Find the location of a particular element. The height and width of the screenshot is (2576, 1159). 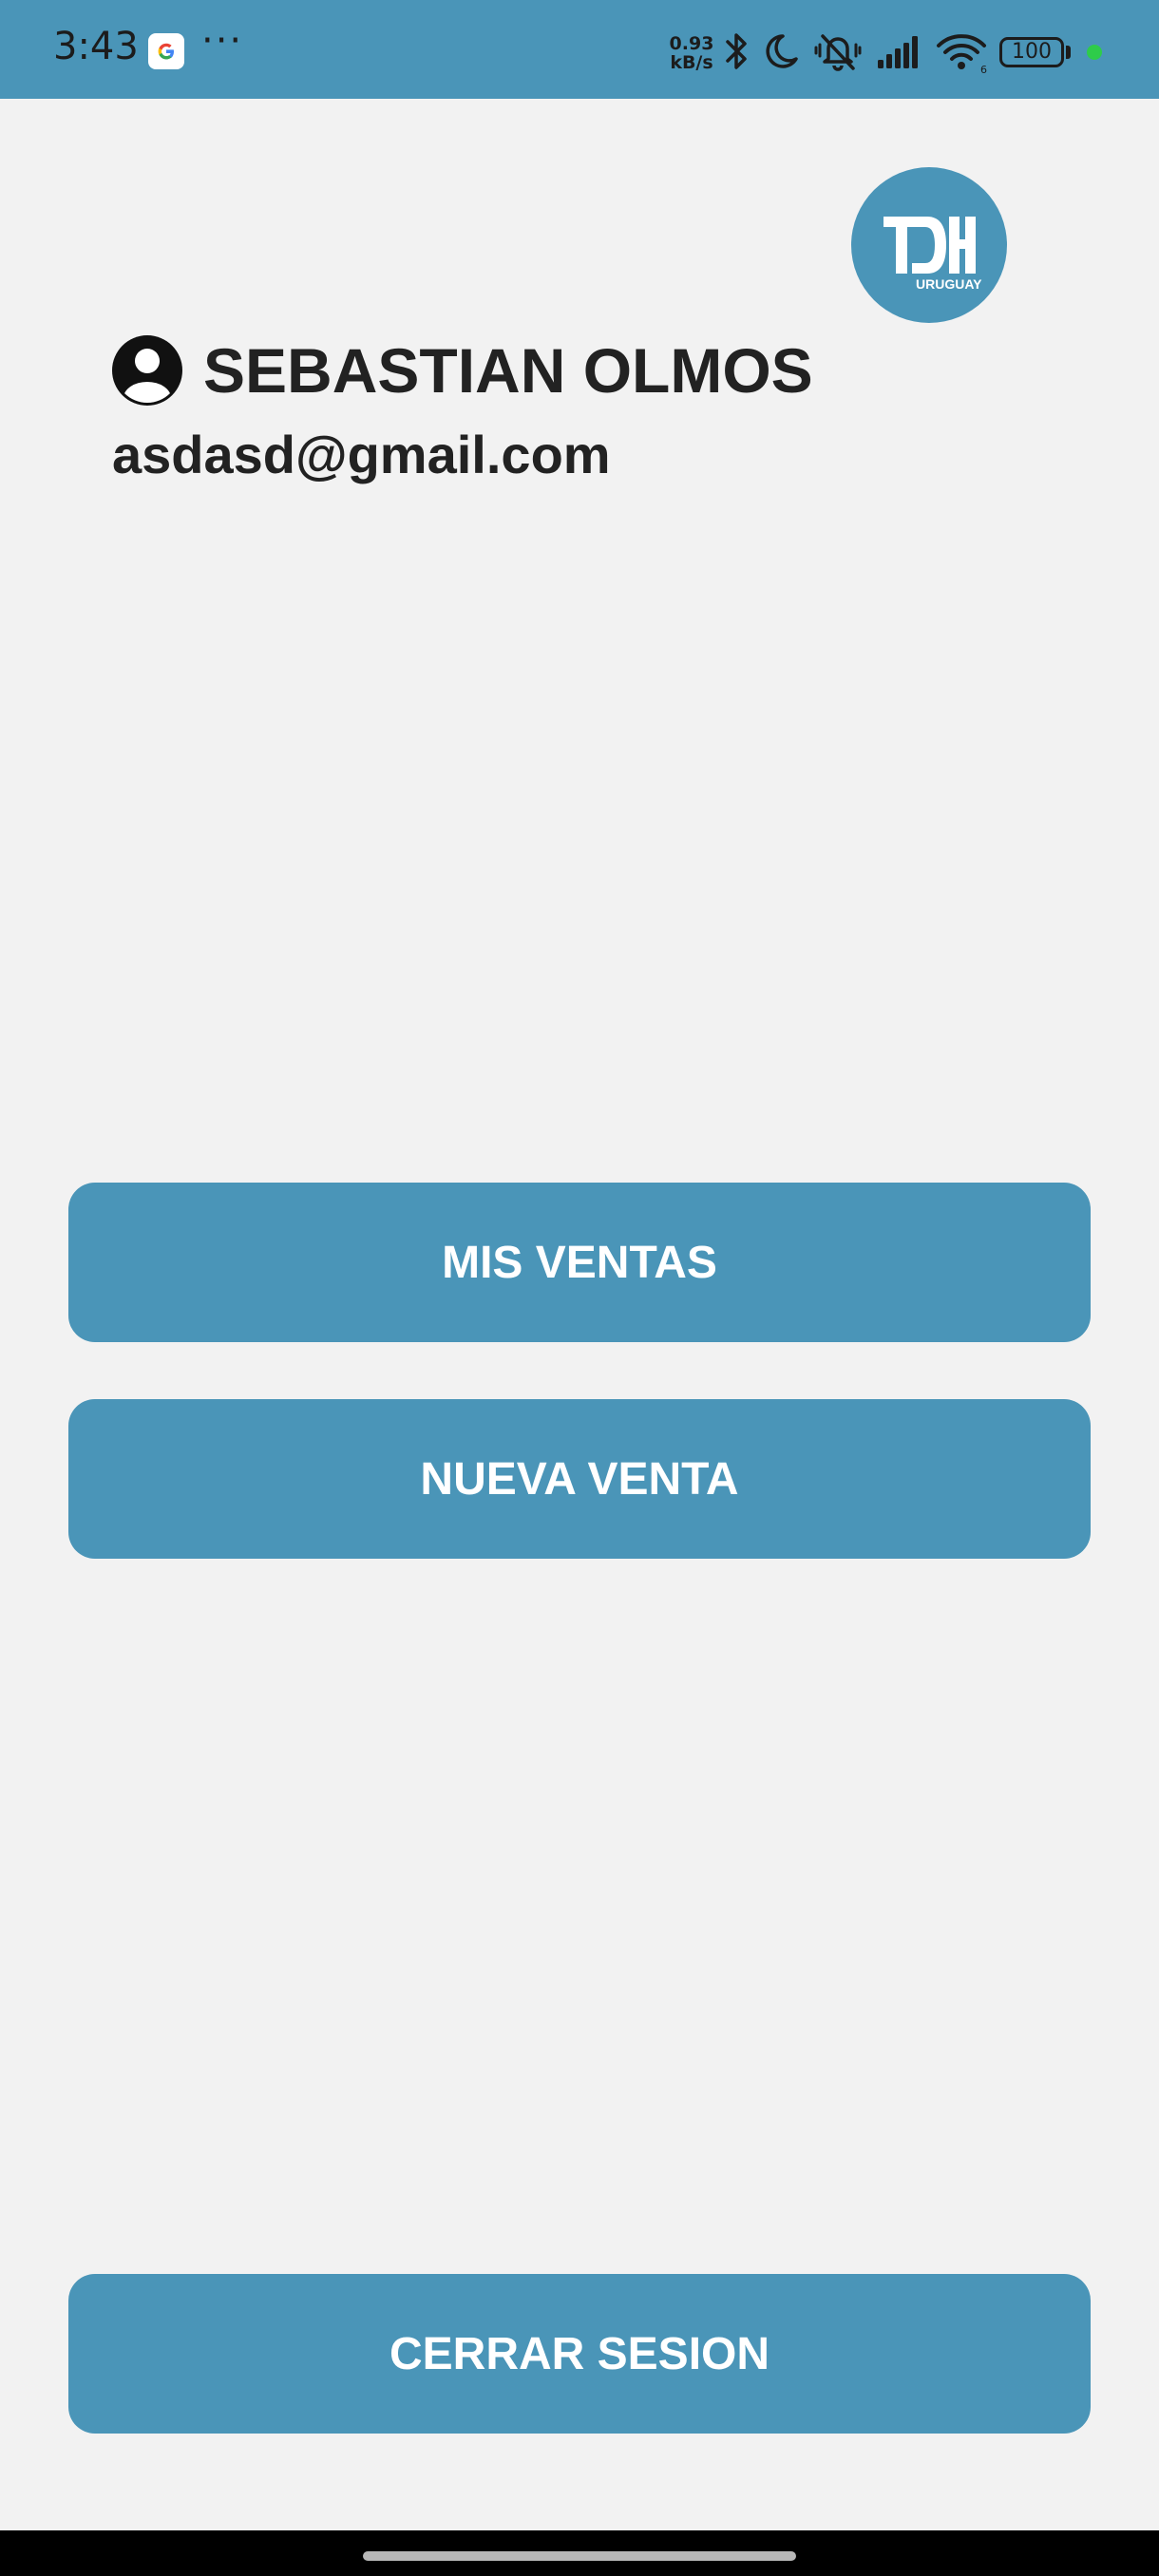

privacy-indicator-dot is located at coordinates (1094, 52).